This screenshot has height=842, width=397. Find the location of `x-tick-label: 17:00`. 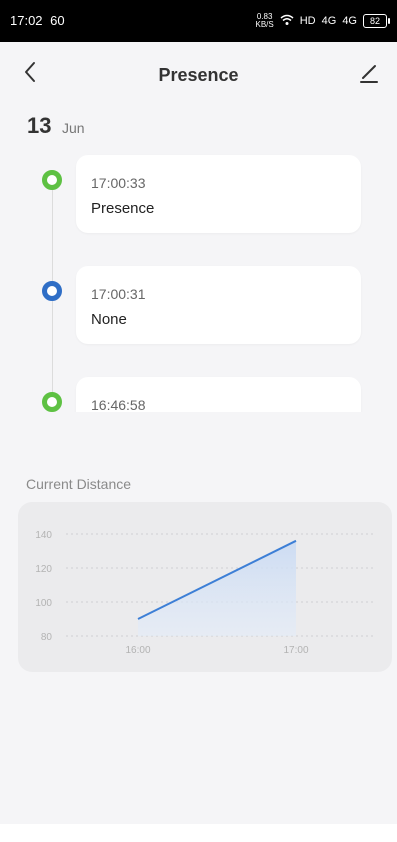

x-tick-label: 17:00 is located at coordinates (295, 650).